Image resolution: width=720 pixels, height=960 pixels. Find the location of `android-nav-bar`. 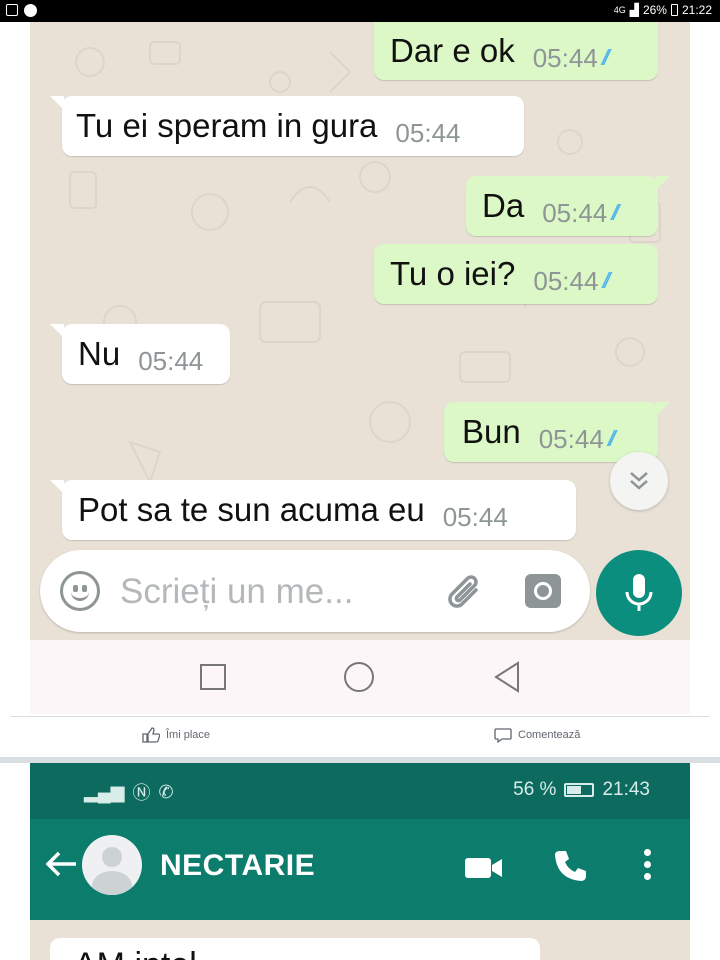

android-nav-bar is located at coordinates (360, 677).